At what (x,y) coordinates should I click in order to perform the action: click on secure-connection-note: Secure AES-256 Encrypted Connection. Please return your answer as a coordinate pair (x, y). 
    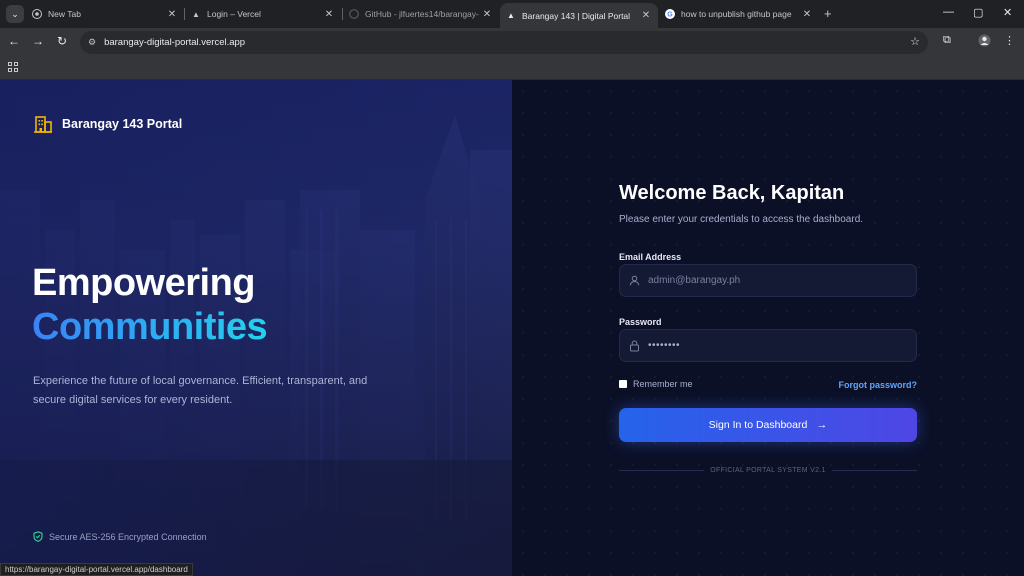
    Looking at the image, I should click on (120, 536).